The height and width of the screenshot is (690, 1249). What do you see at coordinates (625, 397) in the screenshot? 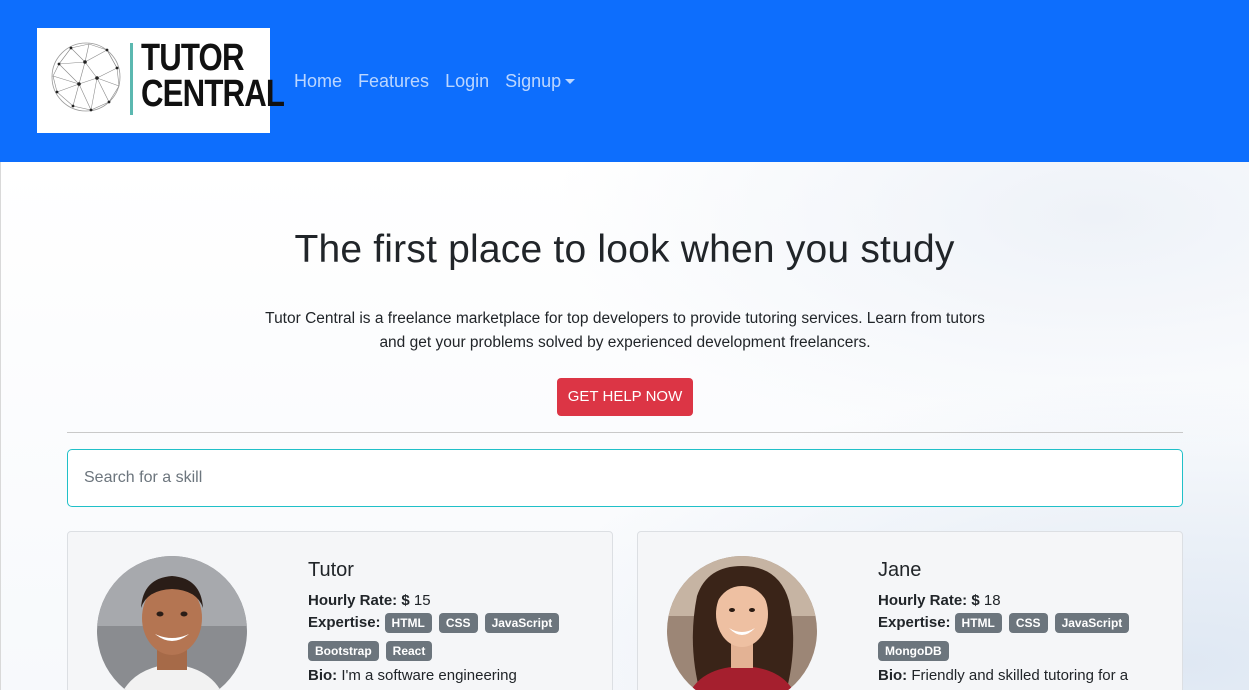
I see `get-help-now-button: GET HELP NOW` at bounding box center [625, 397].